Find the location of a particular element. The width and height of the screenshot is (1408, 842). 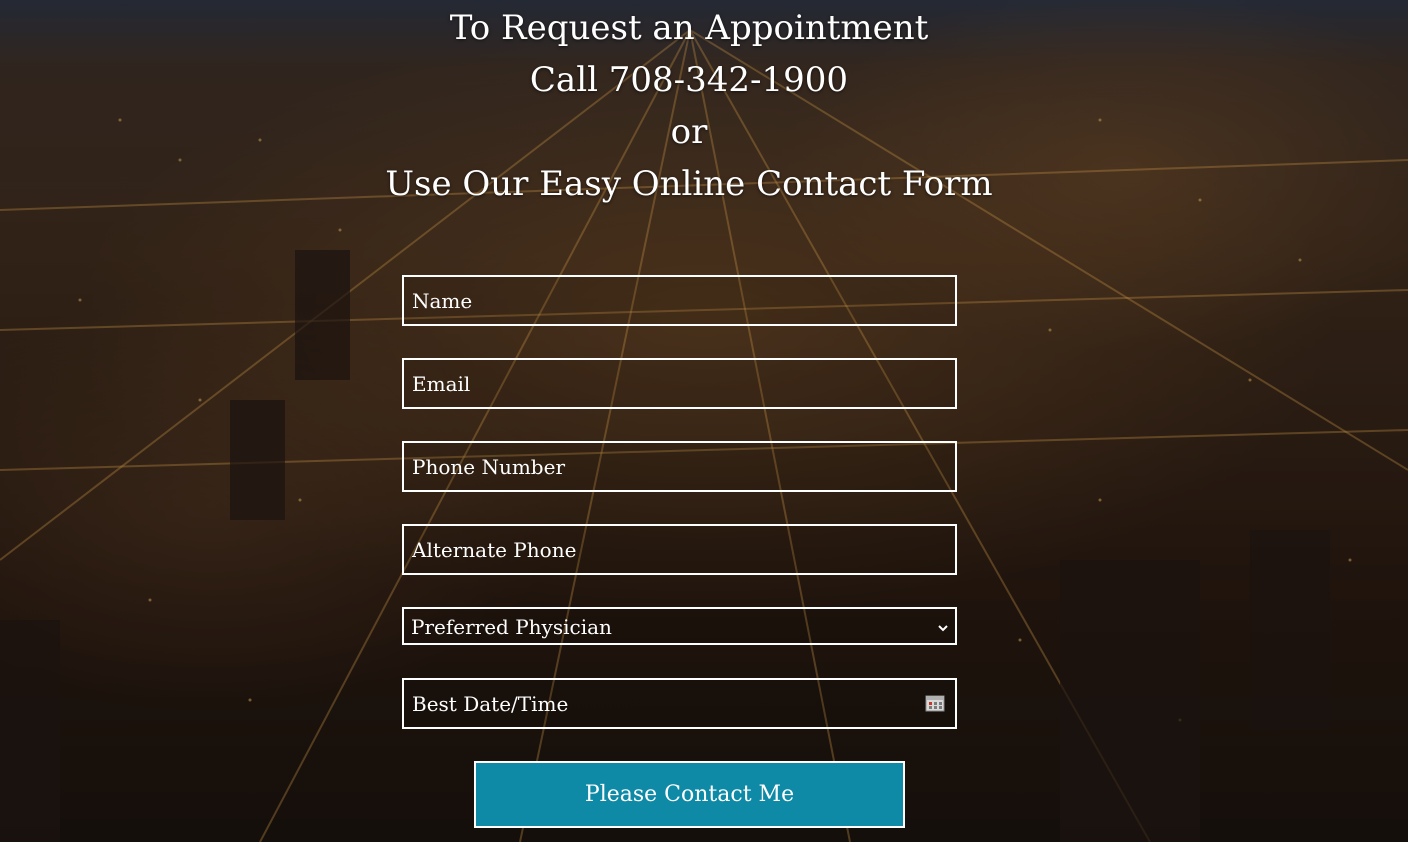

alt-phone-input is located at coordinates (679, 549).